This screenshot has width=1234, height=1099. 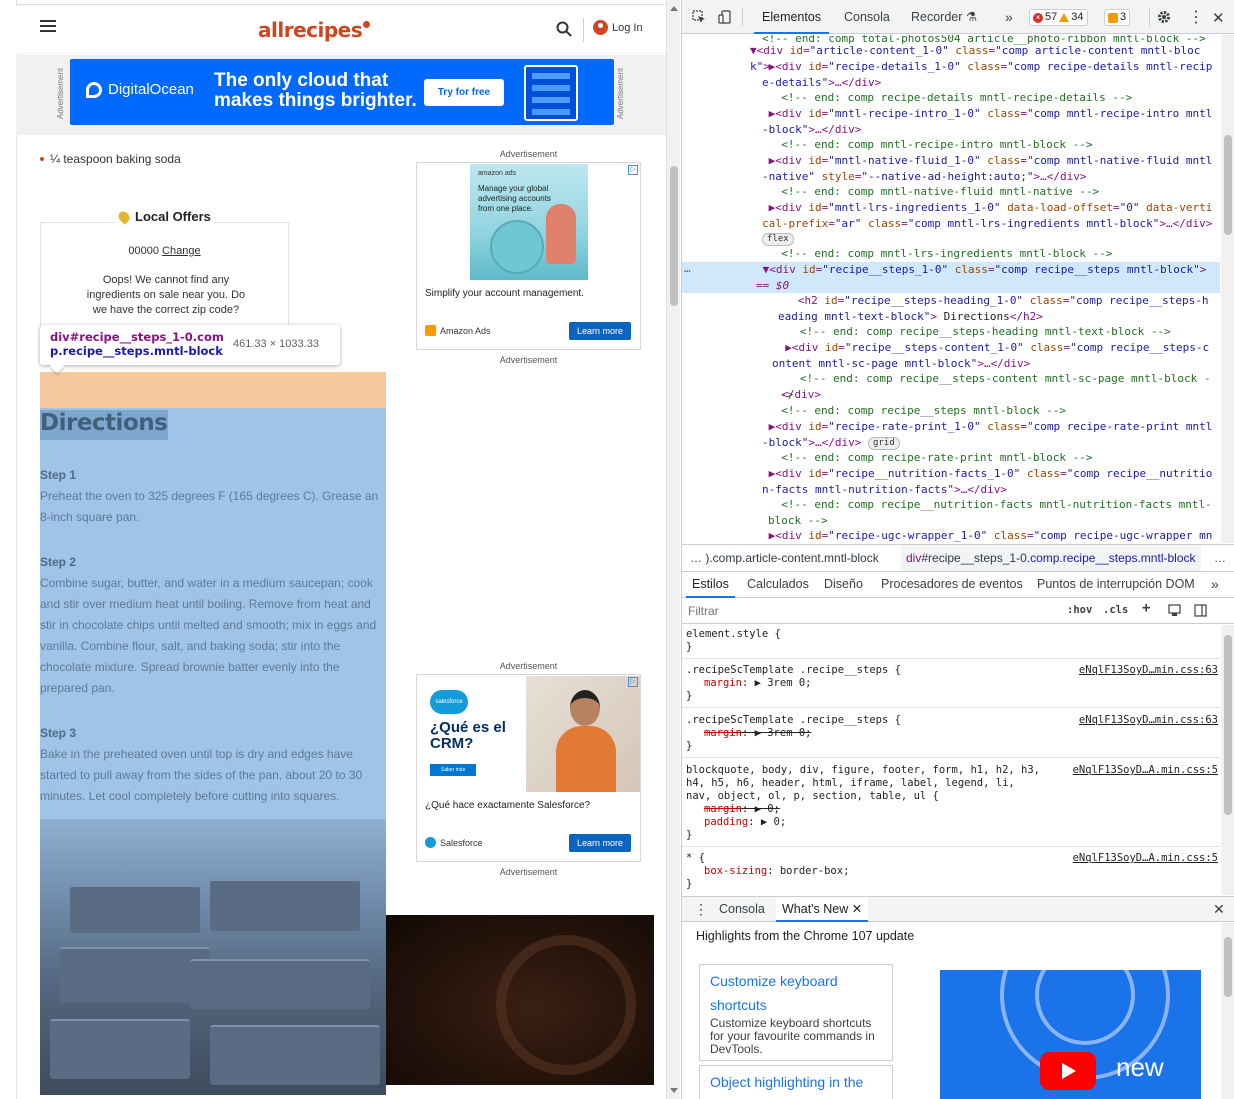 I want to click on styles-scrollbar, so click(x=1227, y=760).